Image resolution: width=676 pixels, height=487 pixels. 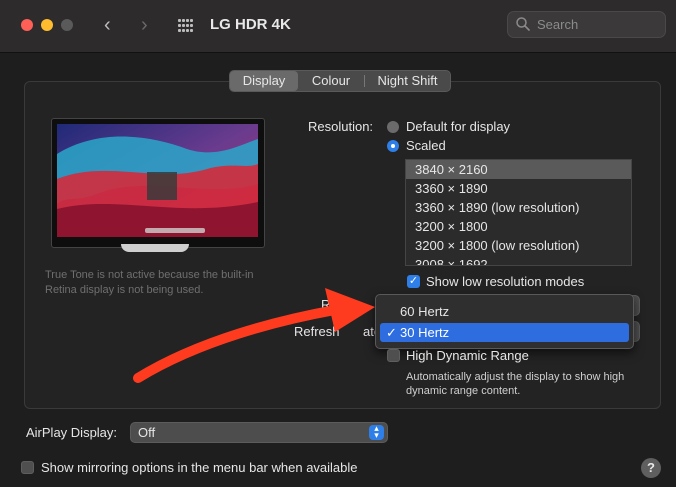 What do you see at coordinates (391, 332) in the screenshot?
I see `checkmark-icon: ✓` at bounding box center [391, 332].